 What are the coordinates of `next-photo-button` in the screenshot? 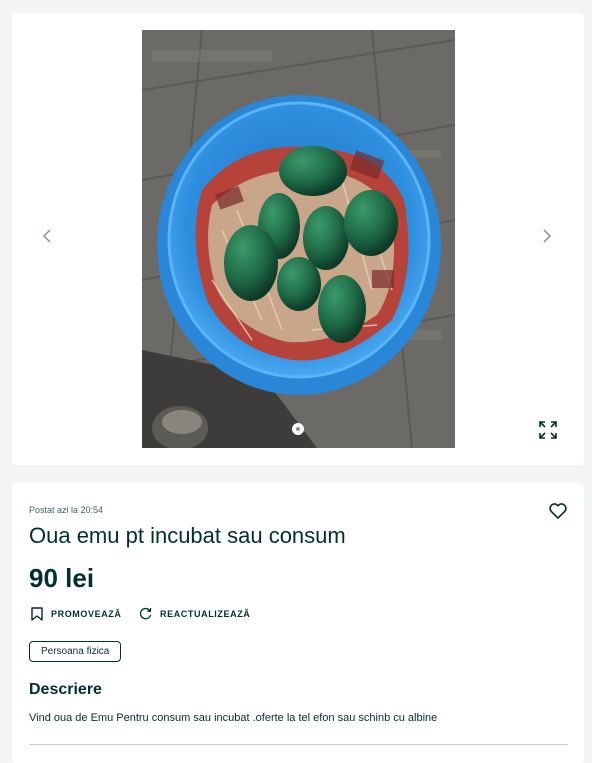 It's located at (547, 236).